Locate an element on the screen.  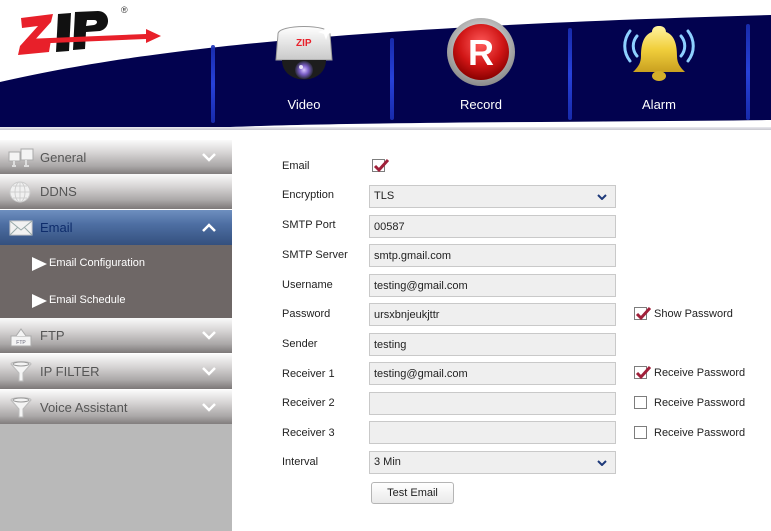
receiver1-receive-password-label: Receive Password is located at coordinates (700, 373).